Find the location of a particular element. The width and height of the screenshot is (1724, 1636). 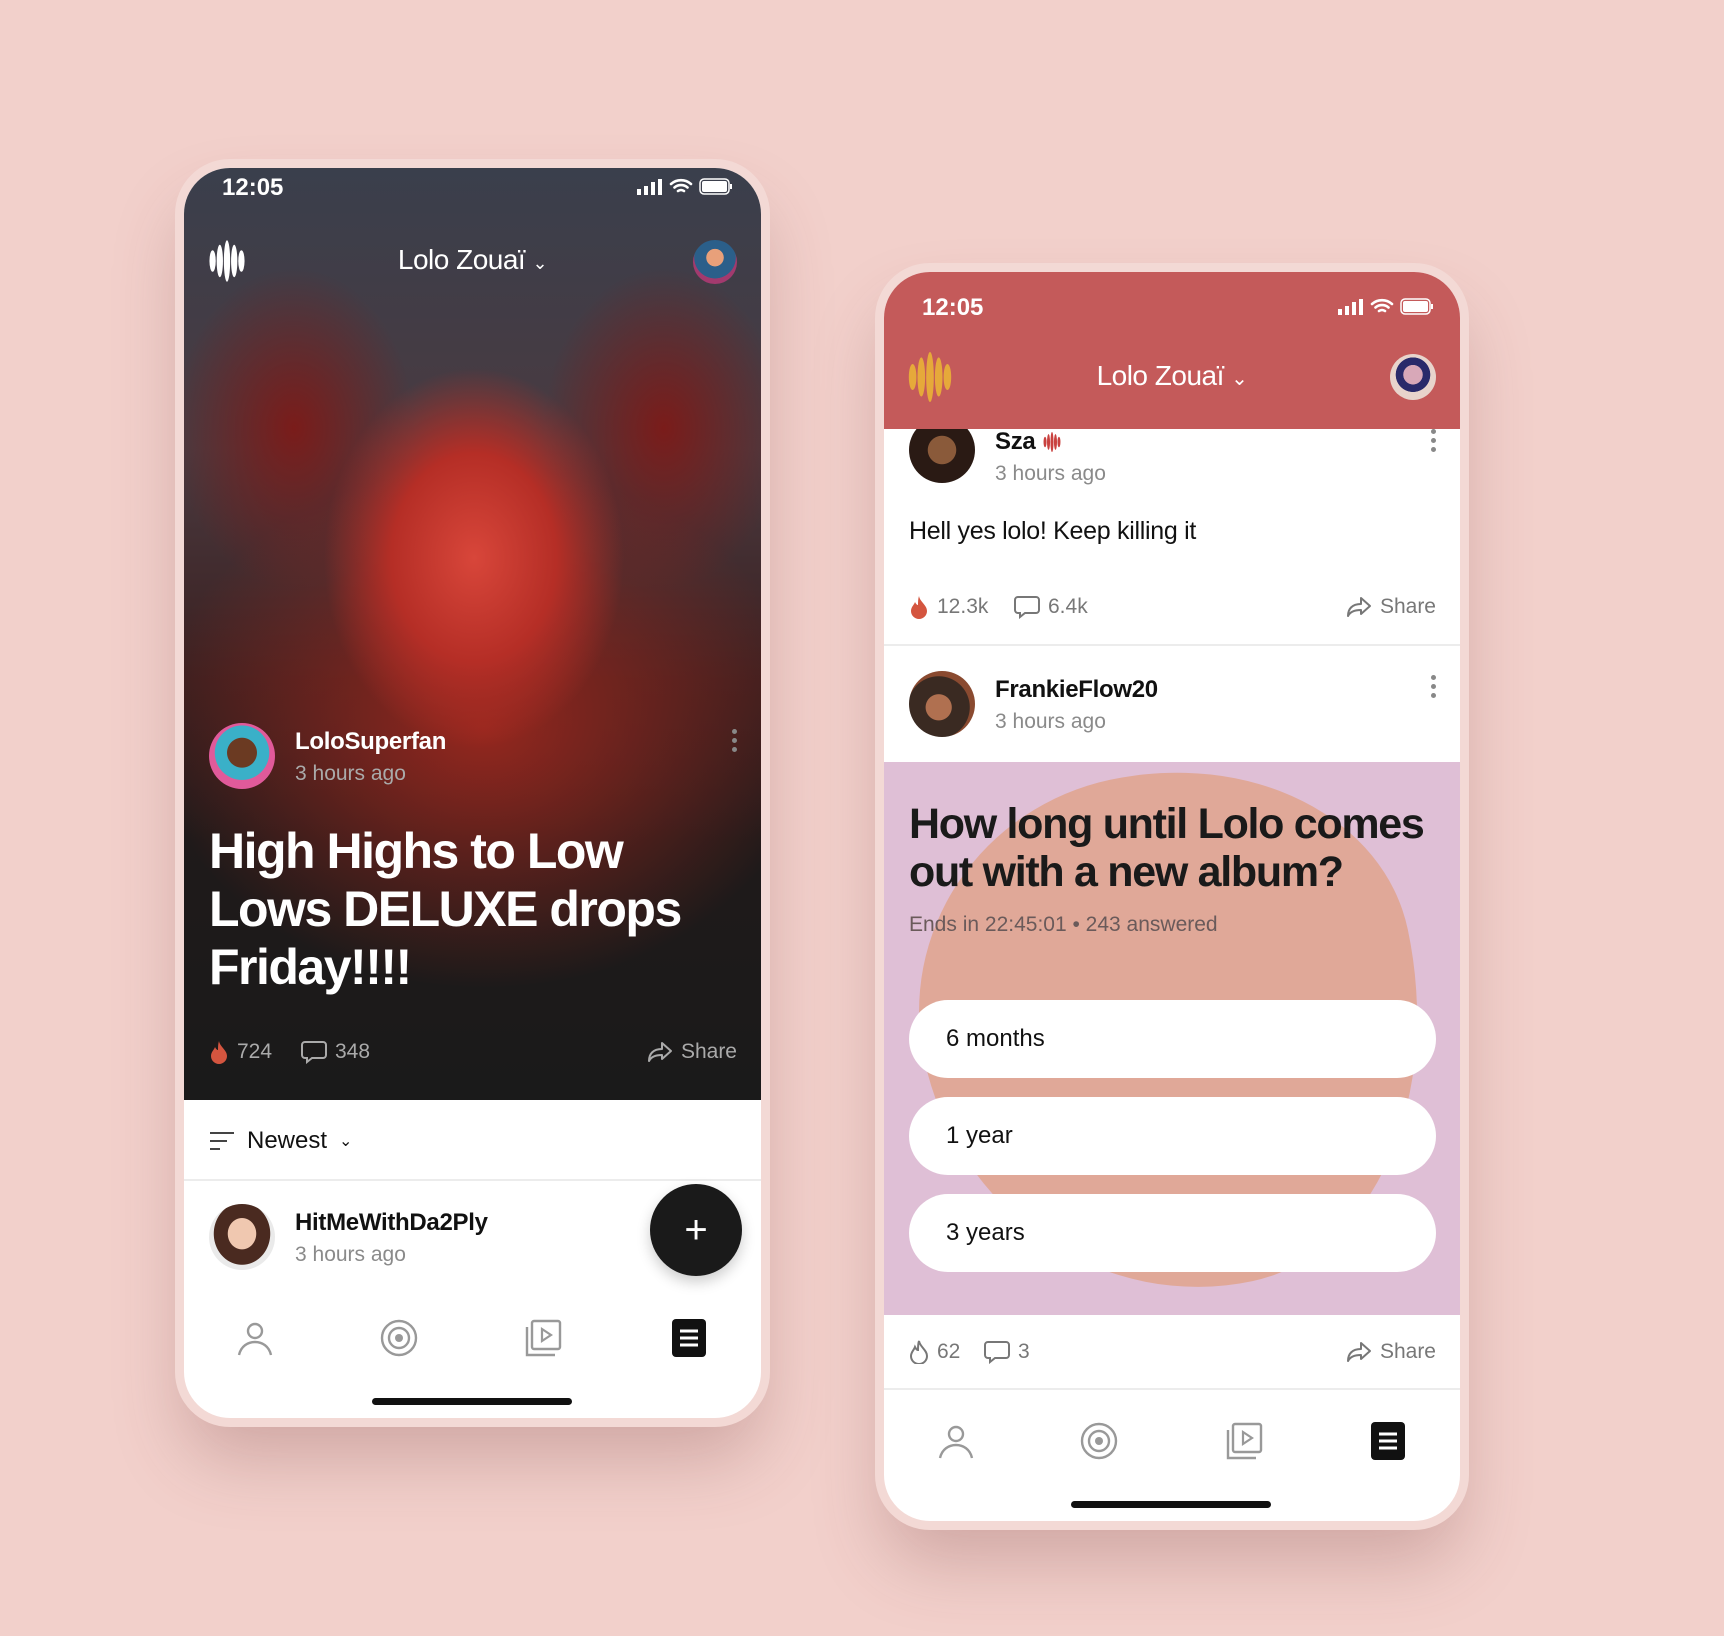

comment-author-avatar is located at coordinates (242, 1237).